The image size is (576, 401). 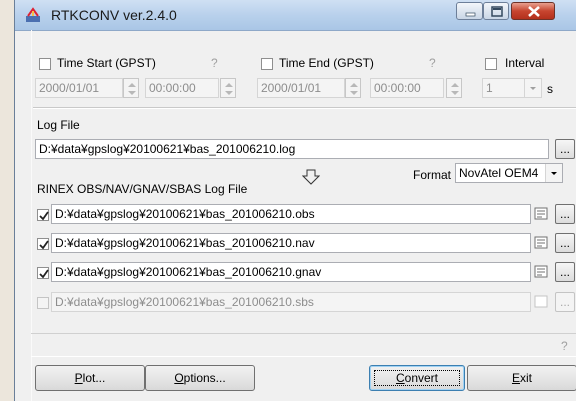 I want to click on maximize-icon, so click(x=497, y=11).